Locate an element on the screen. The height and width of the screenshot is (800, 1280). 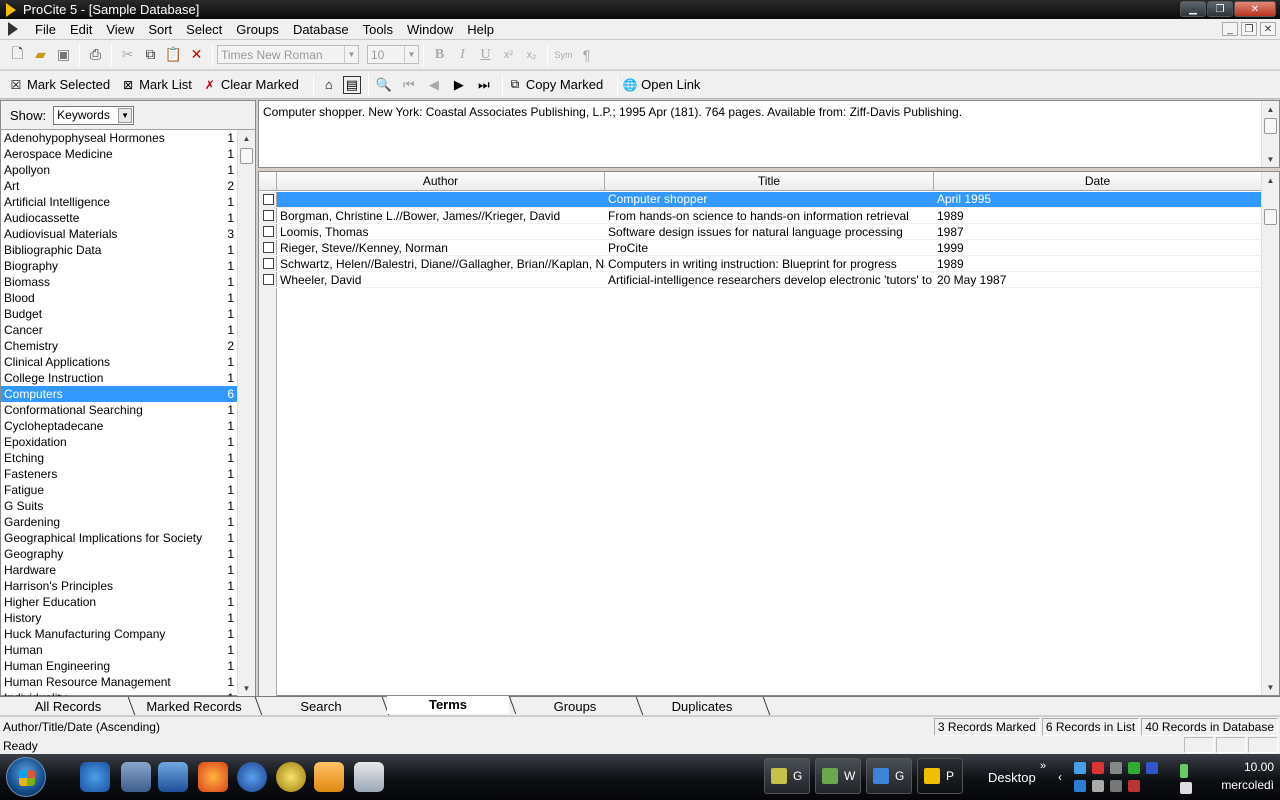
tab-duplicates: Duplicates is located at coordinates (702, 706).